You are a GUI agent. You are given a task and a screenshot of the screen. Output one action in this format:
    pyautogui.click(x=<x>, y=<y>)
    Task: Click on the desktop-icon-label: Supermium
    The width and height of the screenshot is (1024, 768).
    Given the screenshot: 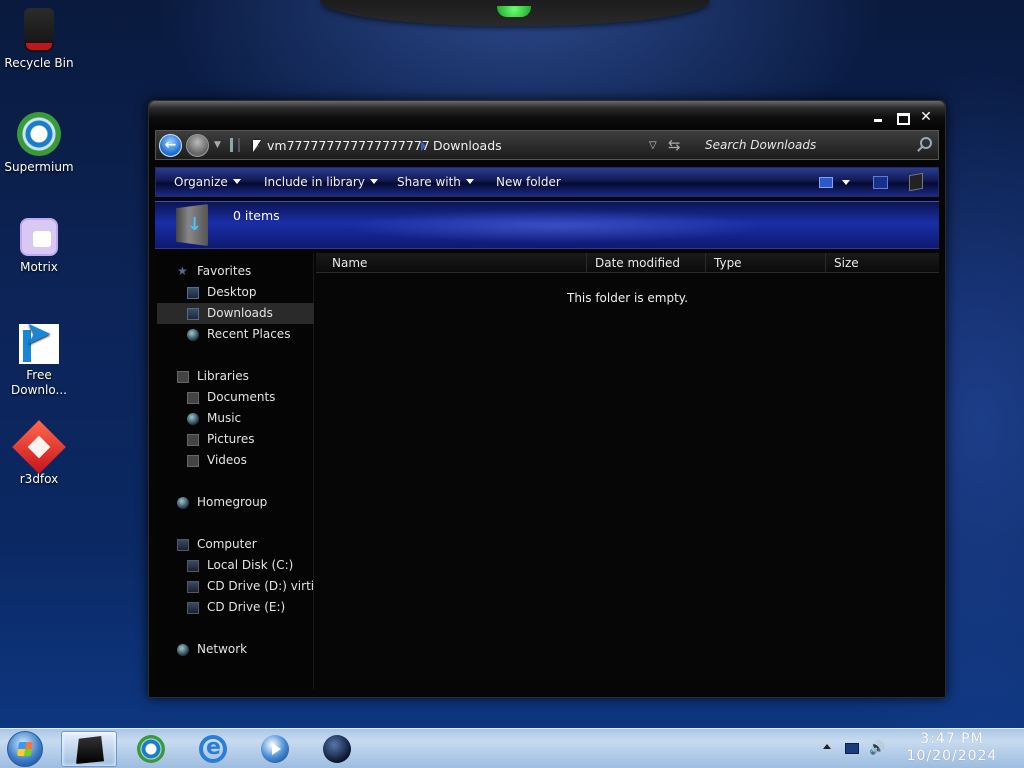 What is the action you would take?
    pyautogui.click(x=39, y=167)
    